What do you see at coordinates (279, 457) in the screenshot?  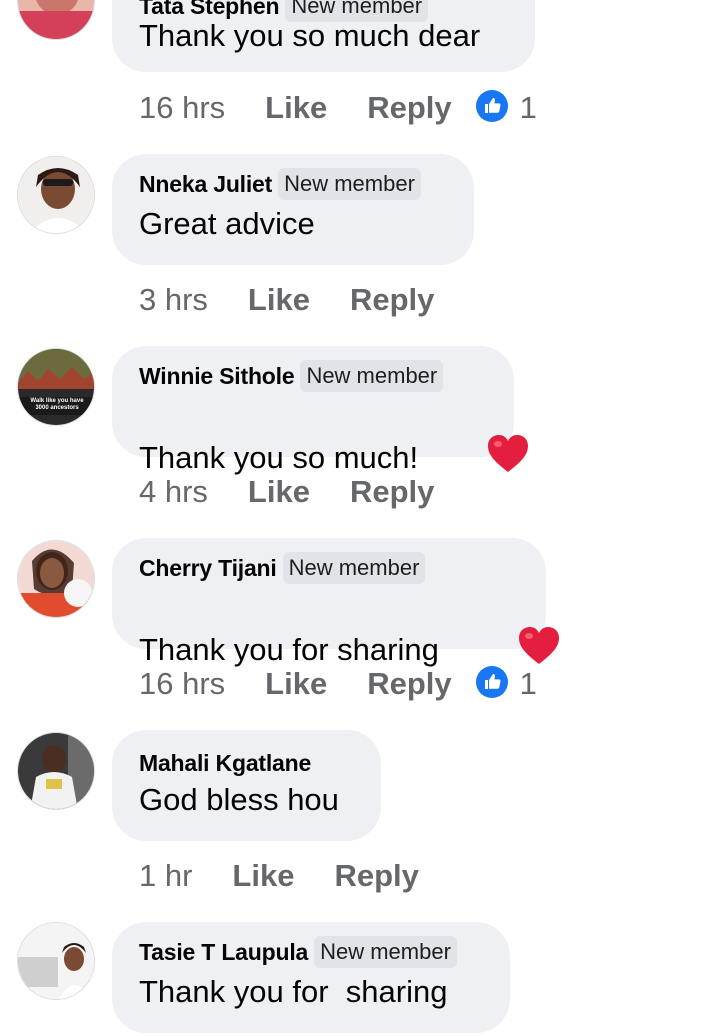 I see `comment-text-content: Thank you so much!` at bounding box center [279, 457].